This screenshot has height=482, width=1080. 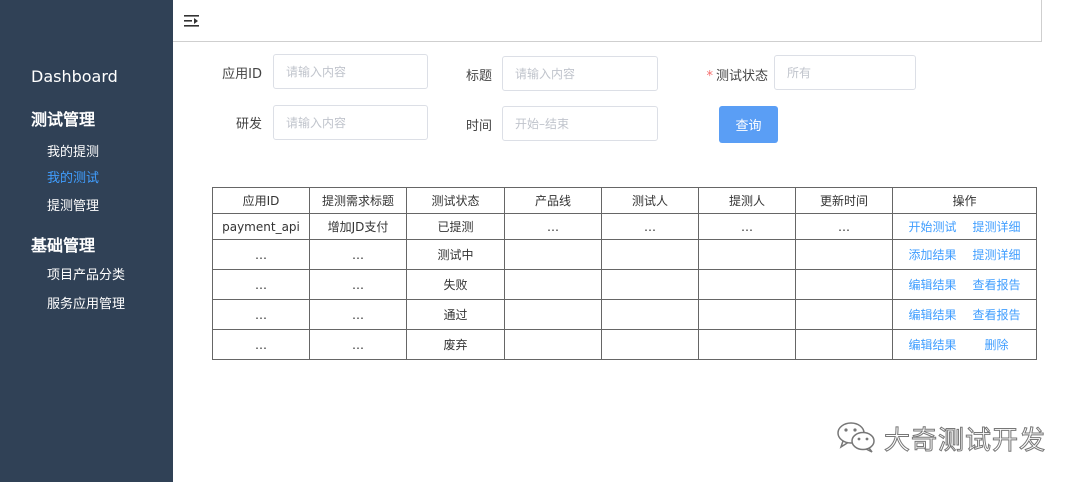 I want to click on test-status-label: * 测试状态, so click(x=729, y=74).